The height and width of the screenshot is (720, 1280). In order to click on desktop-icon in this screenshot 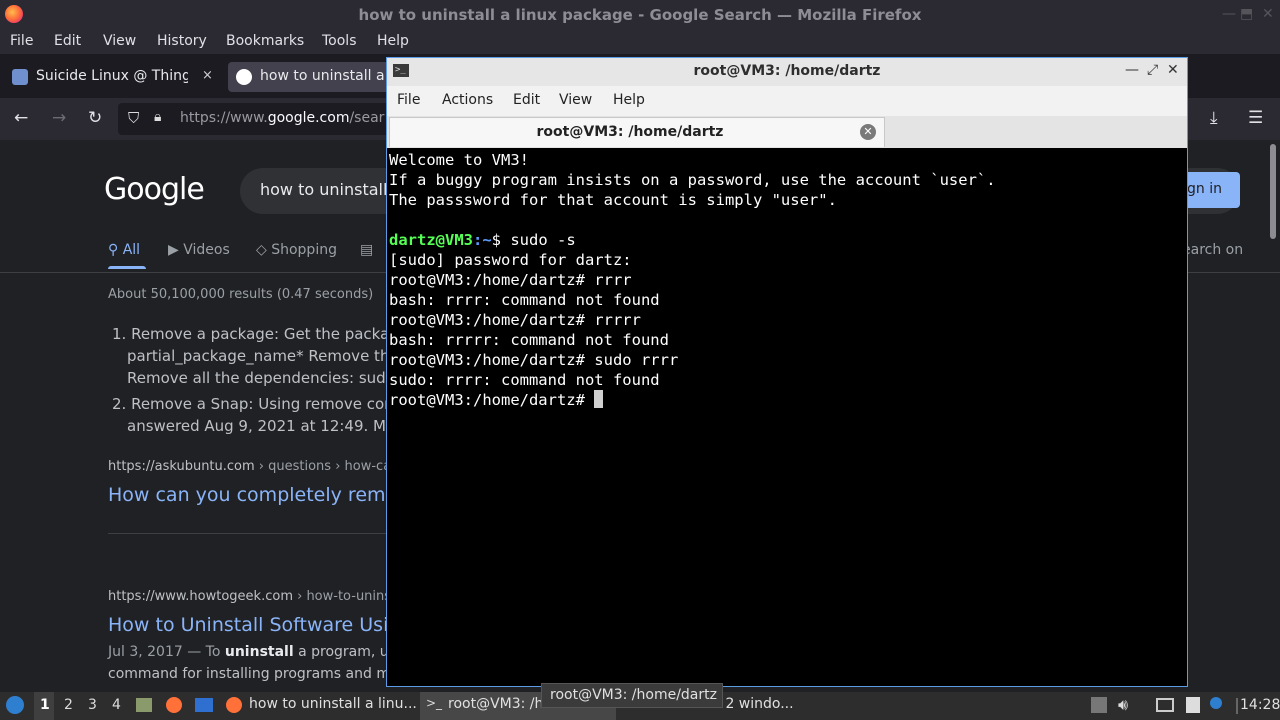, I will do `click(204, 705)`.